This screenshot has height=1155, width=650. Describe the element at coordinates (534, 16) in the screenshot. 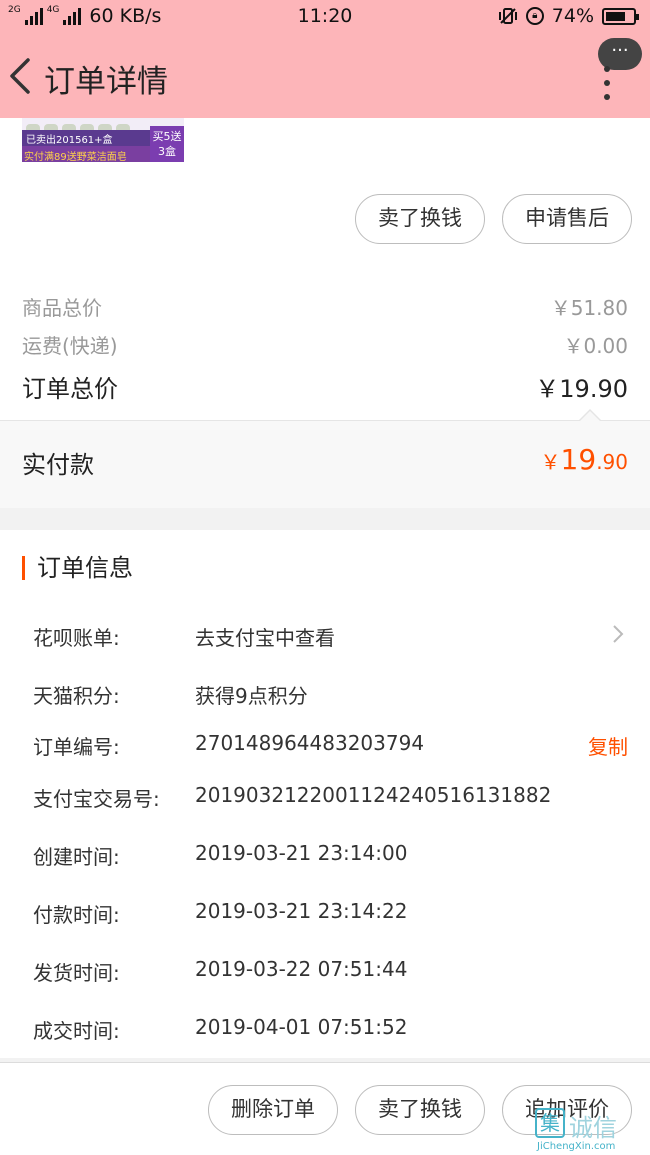

I see `rotation-lock-icon: 🔒︎` at that location.